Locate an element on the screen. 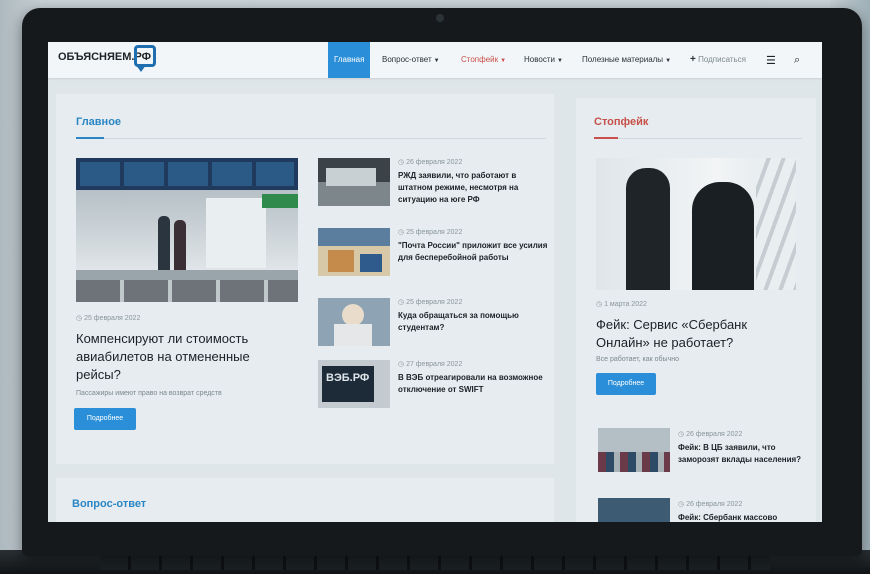 This screenshot has width=870, height=574. list-item-title: Куда обращаться за помощью студентам? is located at coordinates (473, 322).